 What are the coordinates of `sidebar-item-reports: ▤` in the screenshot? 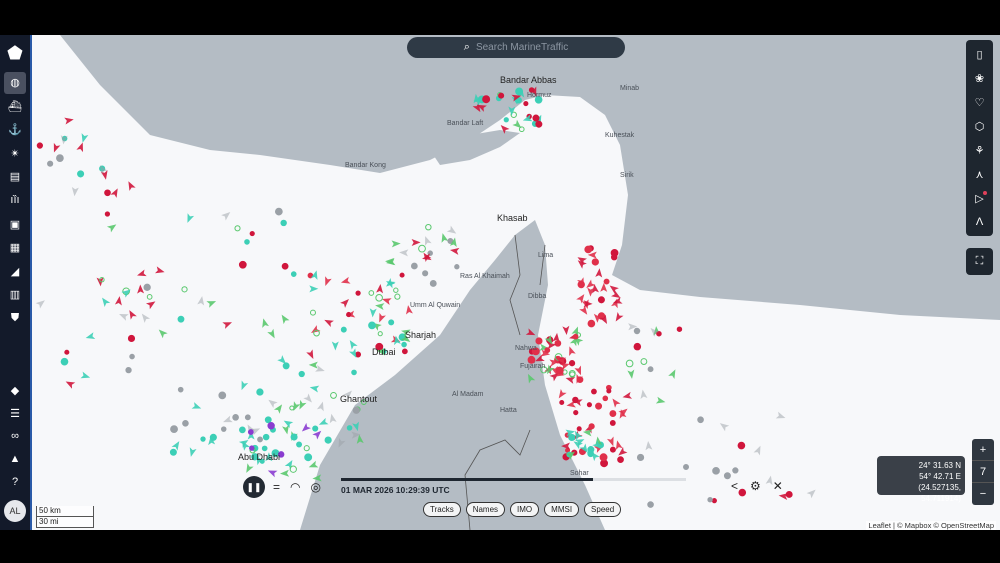 It's located at (15, 177).